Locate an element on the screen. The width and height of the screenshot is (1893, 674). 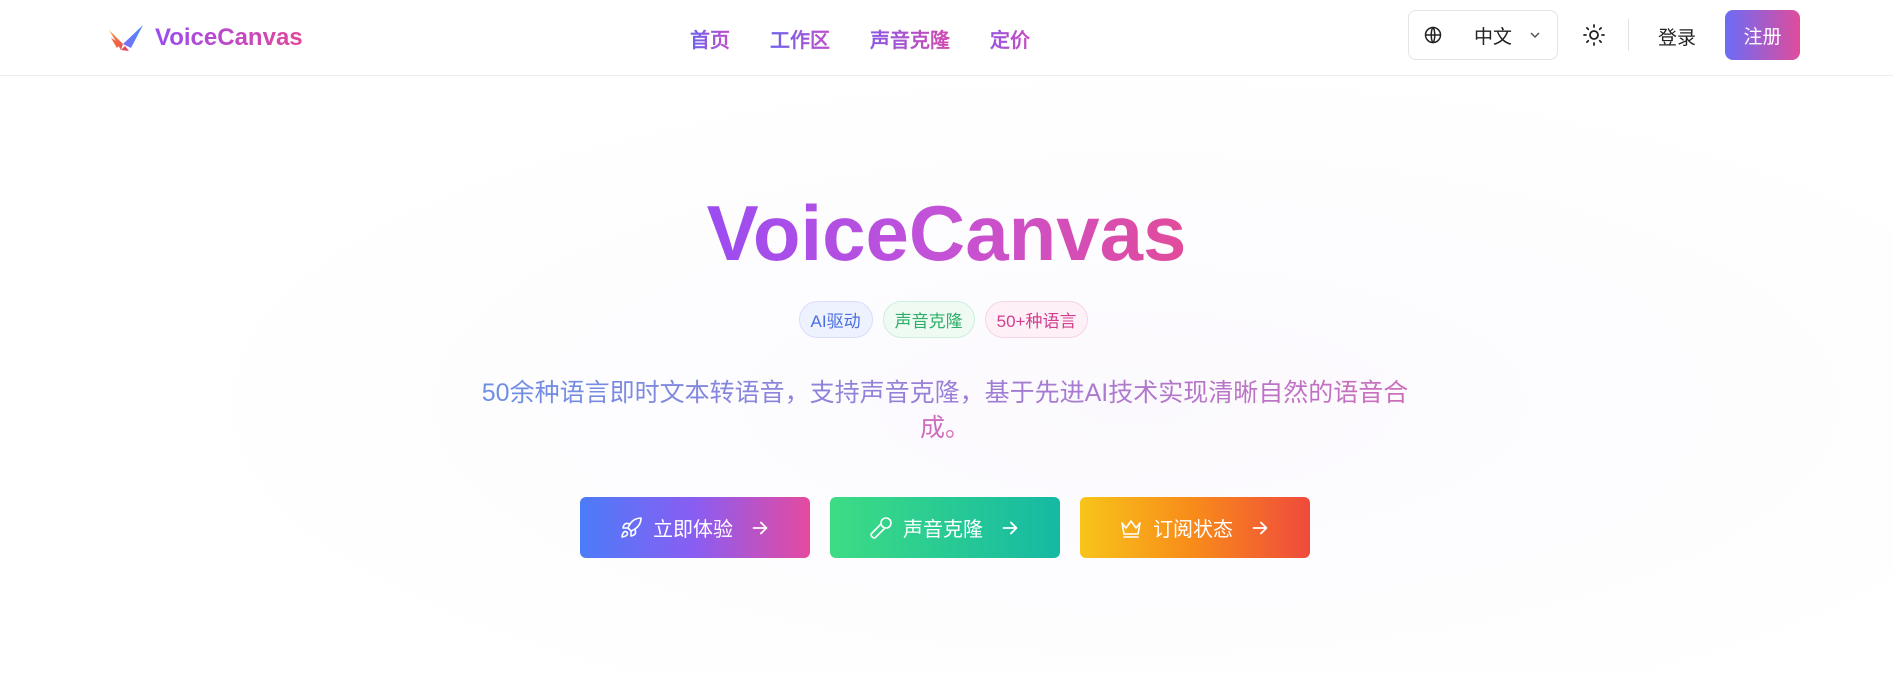
main-nav: 首页 工作区 声音克隆 定价 is located at coordinates (860, 38).